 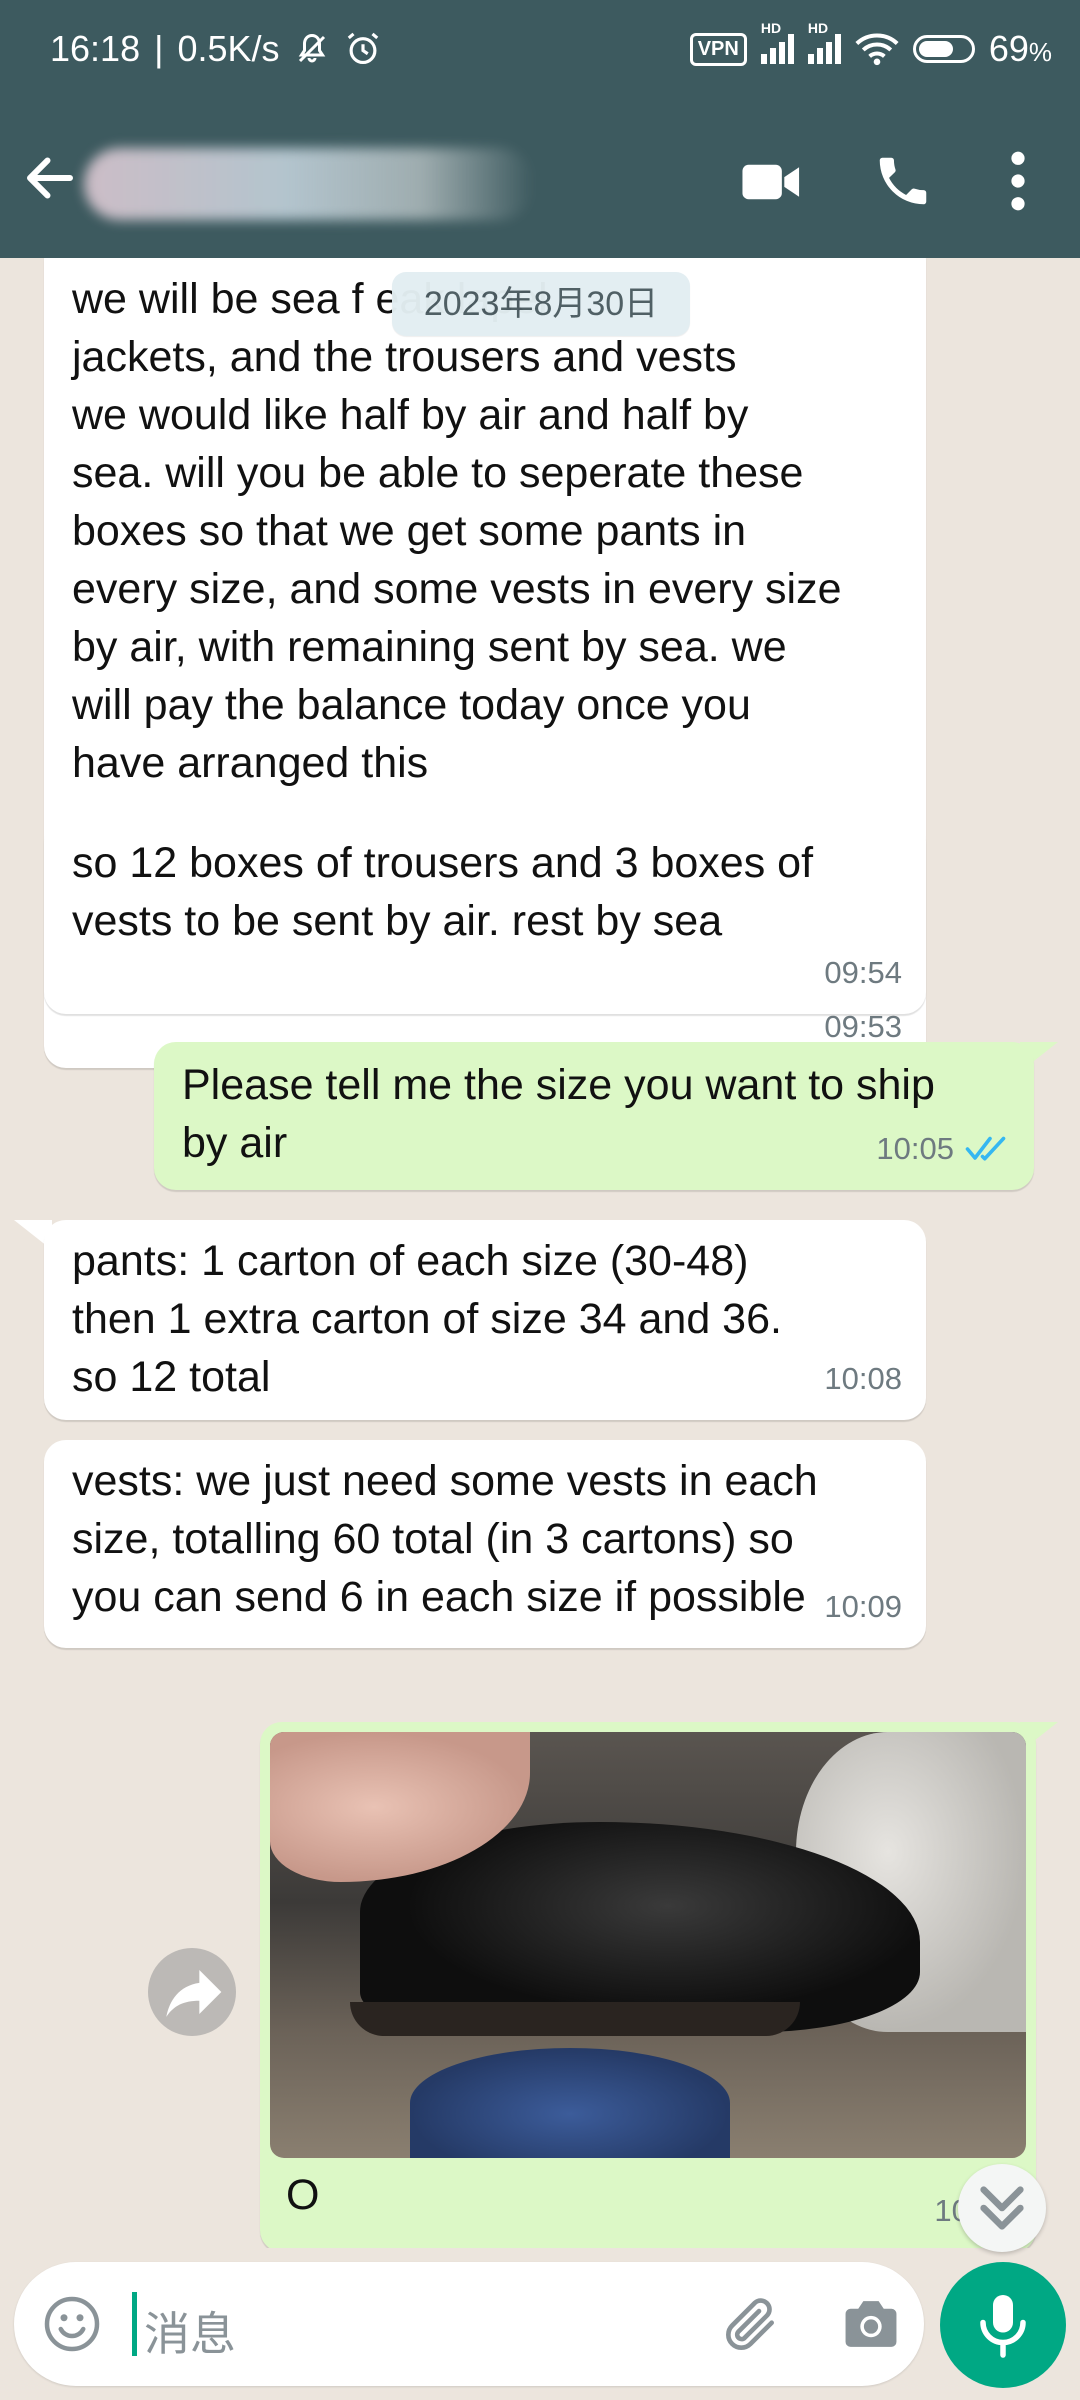 I want to click on message-time: 10:09, so click(x=863, y=1607).